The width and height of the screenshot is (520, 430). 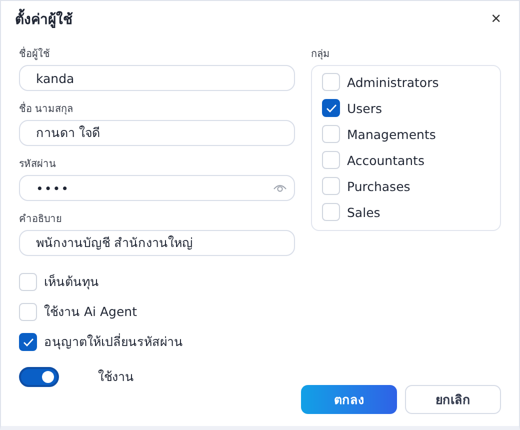 I want to click on checkbox-label: ใช้งาน Ai Agent, so click(x=90, y=312).